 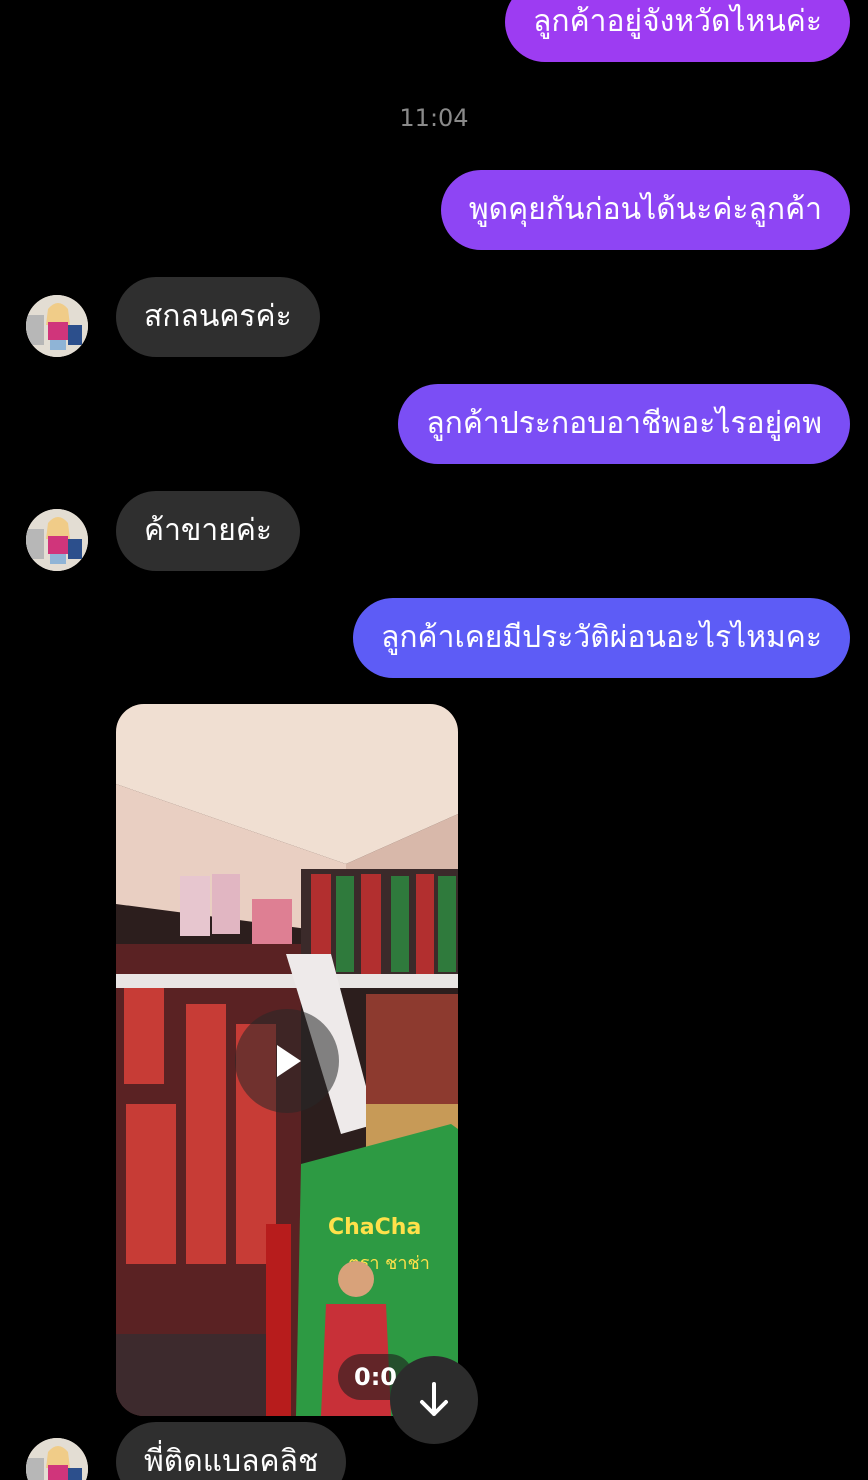 What do you see at coordinates (677, 31) in the screenshot?
I see `outgoing-message: ลูกค้าอยู่จังหวัดไหนค่ะ` at bounding box center [677, 31].